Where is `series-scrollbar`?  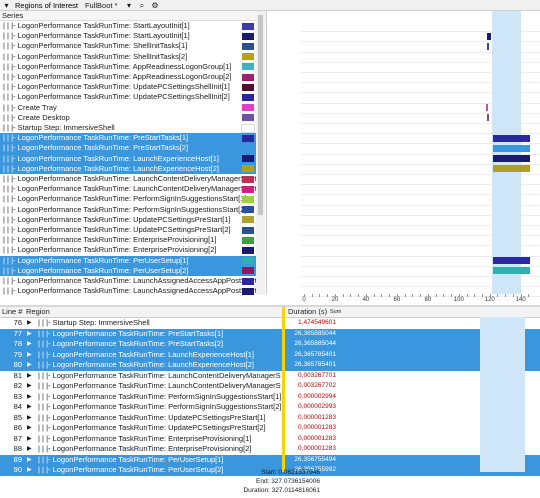
series-scrollbar is located at coordinates (260, 153).